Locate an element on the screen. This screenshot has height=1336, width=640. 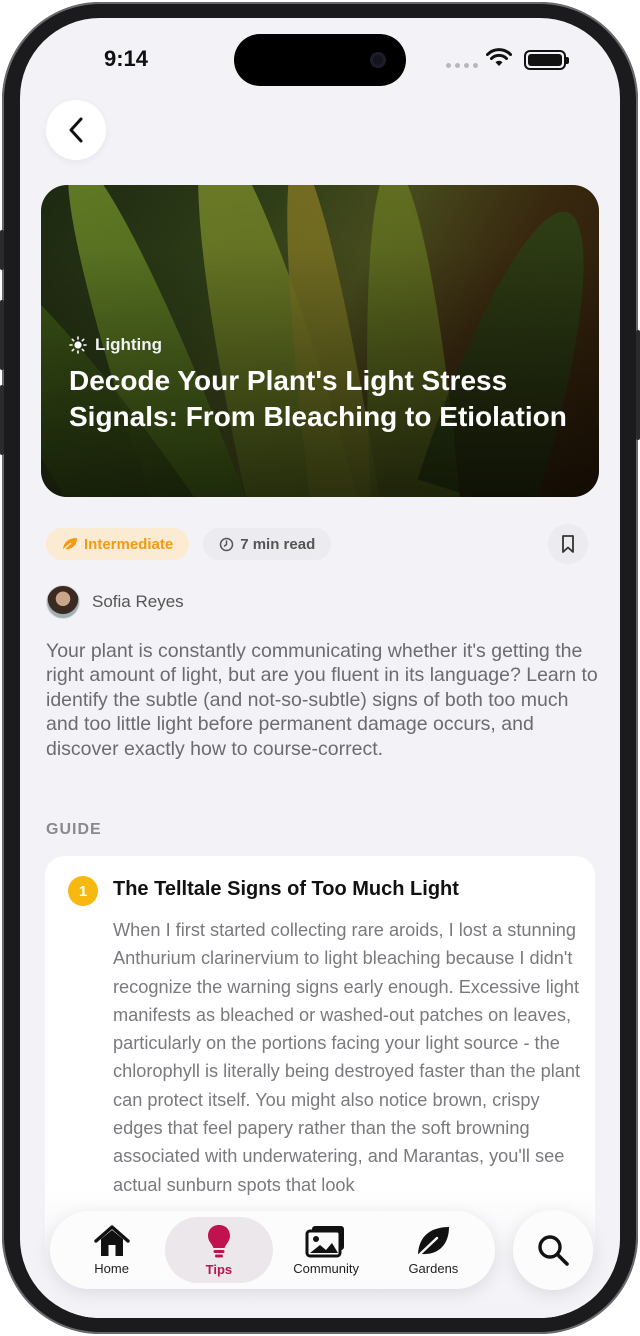
tab-gardens: Gardens is located at coordinates (433, 1250).